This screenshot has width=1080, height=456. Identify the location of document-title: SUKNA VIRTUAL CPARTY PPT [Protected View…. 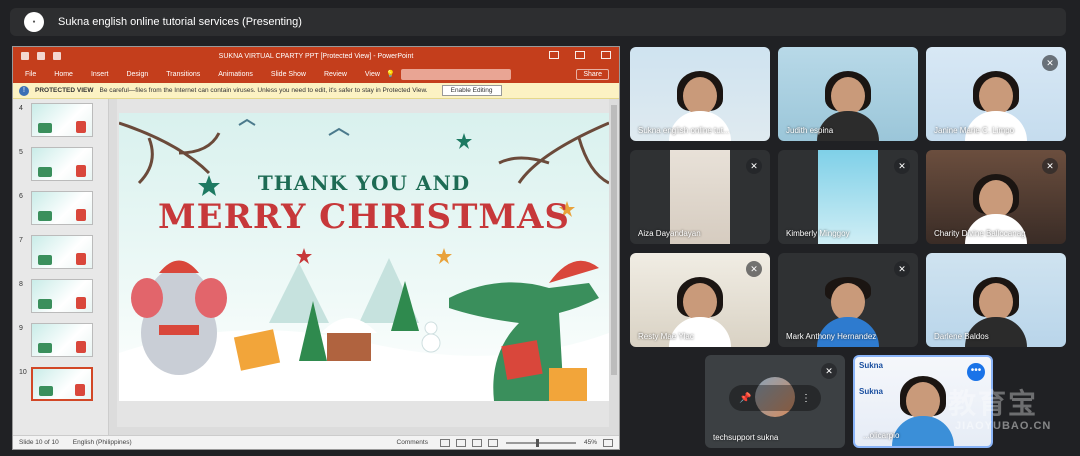
(316, 56).